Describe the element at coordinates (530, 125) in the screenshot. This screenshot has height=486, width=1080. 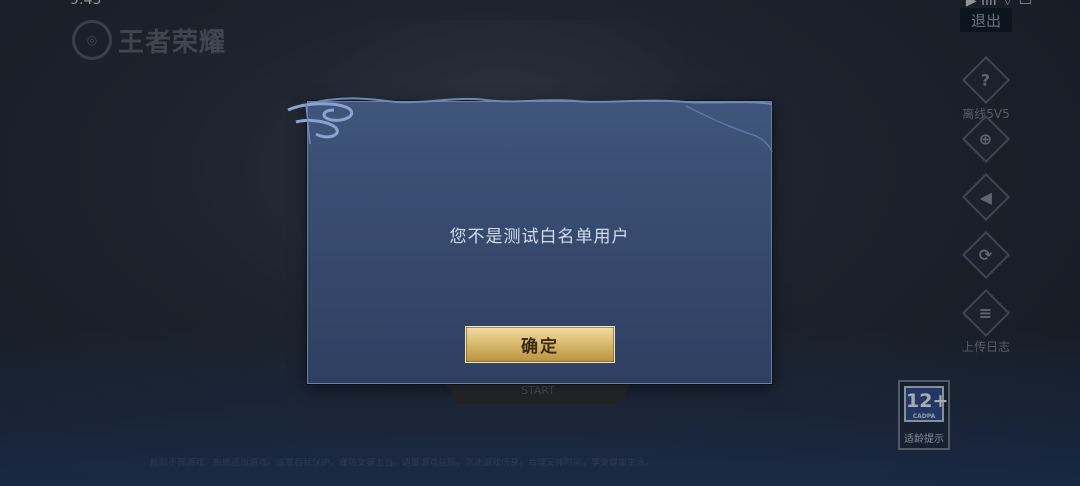
I see `dialog-cloud-ornament` at that location.